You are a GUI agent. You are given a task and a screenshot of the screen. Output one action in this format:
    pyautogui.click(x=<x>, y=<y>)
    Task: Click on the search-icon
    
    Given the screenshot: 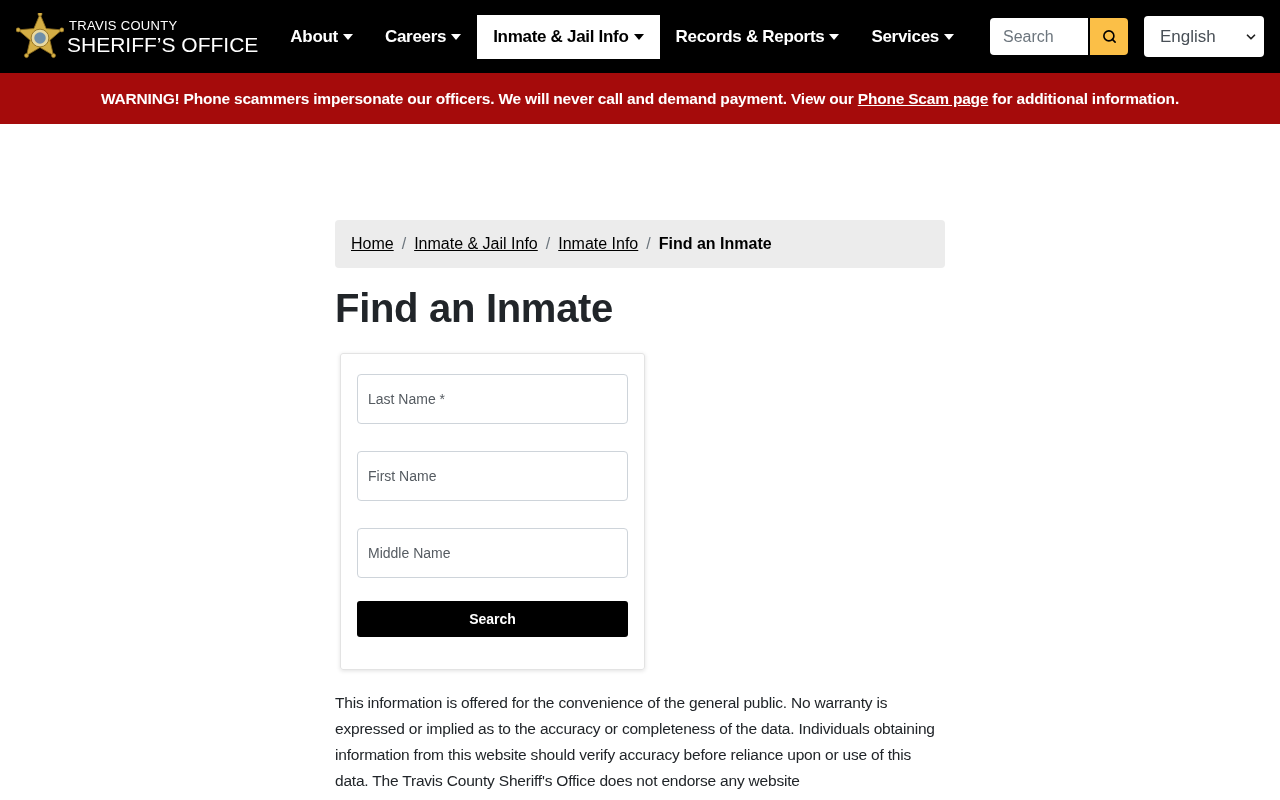 What is the action you would take?
    pyautogui.click(x=1109, y=36)
    